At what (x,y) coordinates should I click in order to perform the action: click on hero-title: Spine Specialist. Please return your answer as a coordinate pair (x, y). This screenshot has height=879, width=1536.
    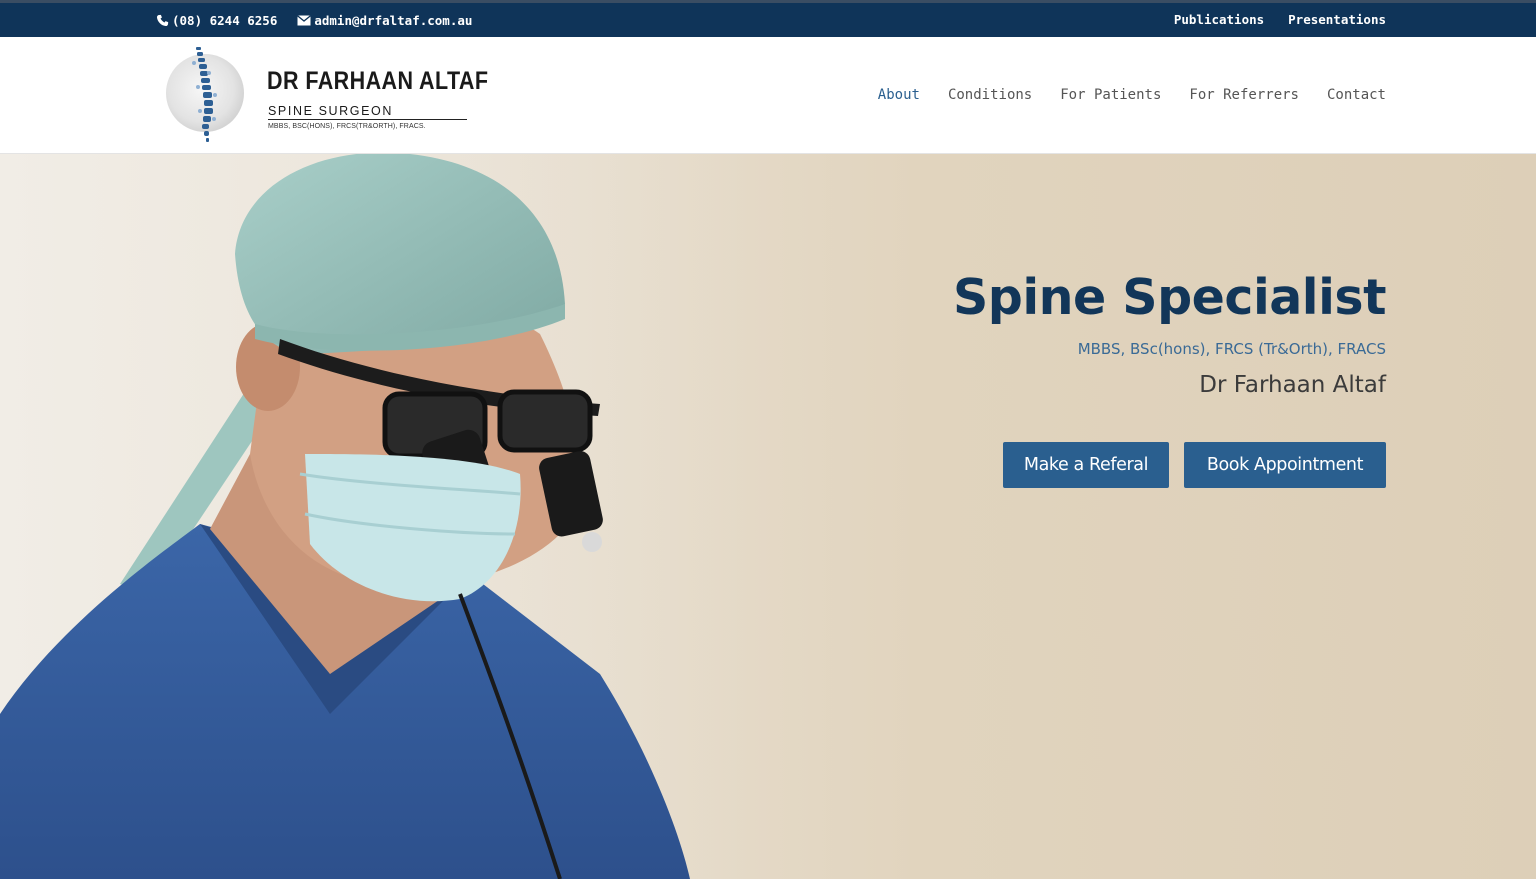
    Looking at the image, I should click on (1169, 297).